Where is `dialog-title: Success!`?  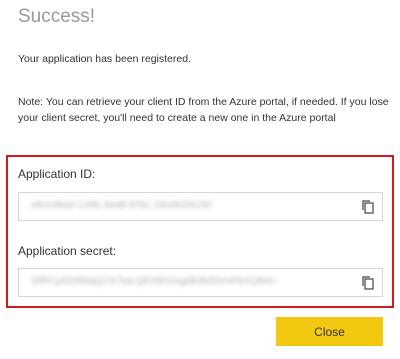 dialog-title: Success! is located at coordinates (57, 16).